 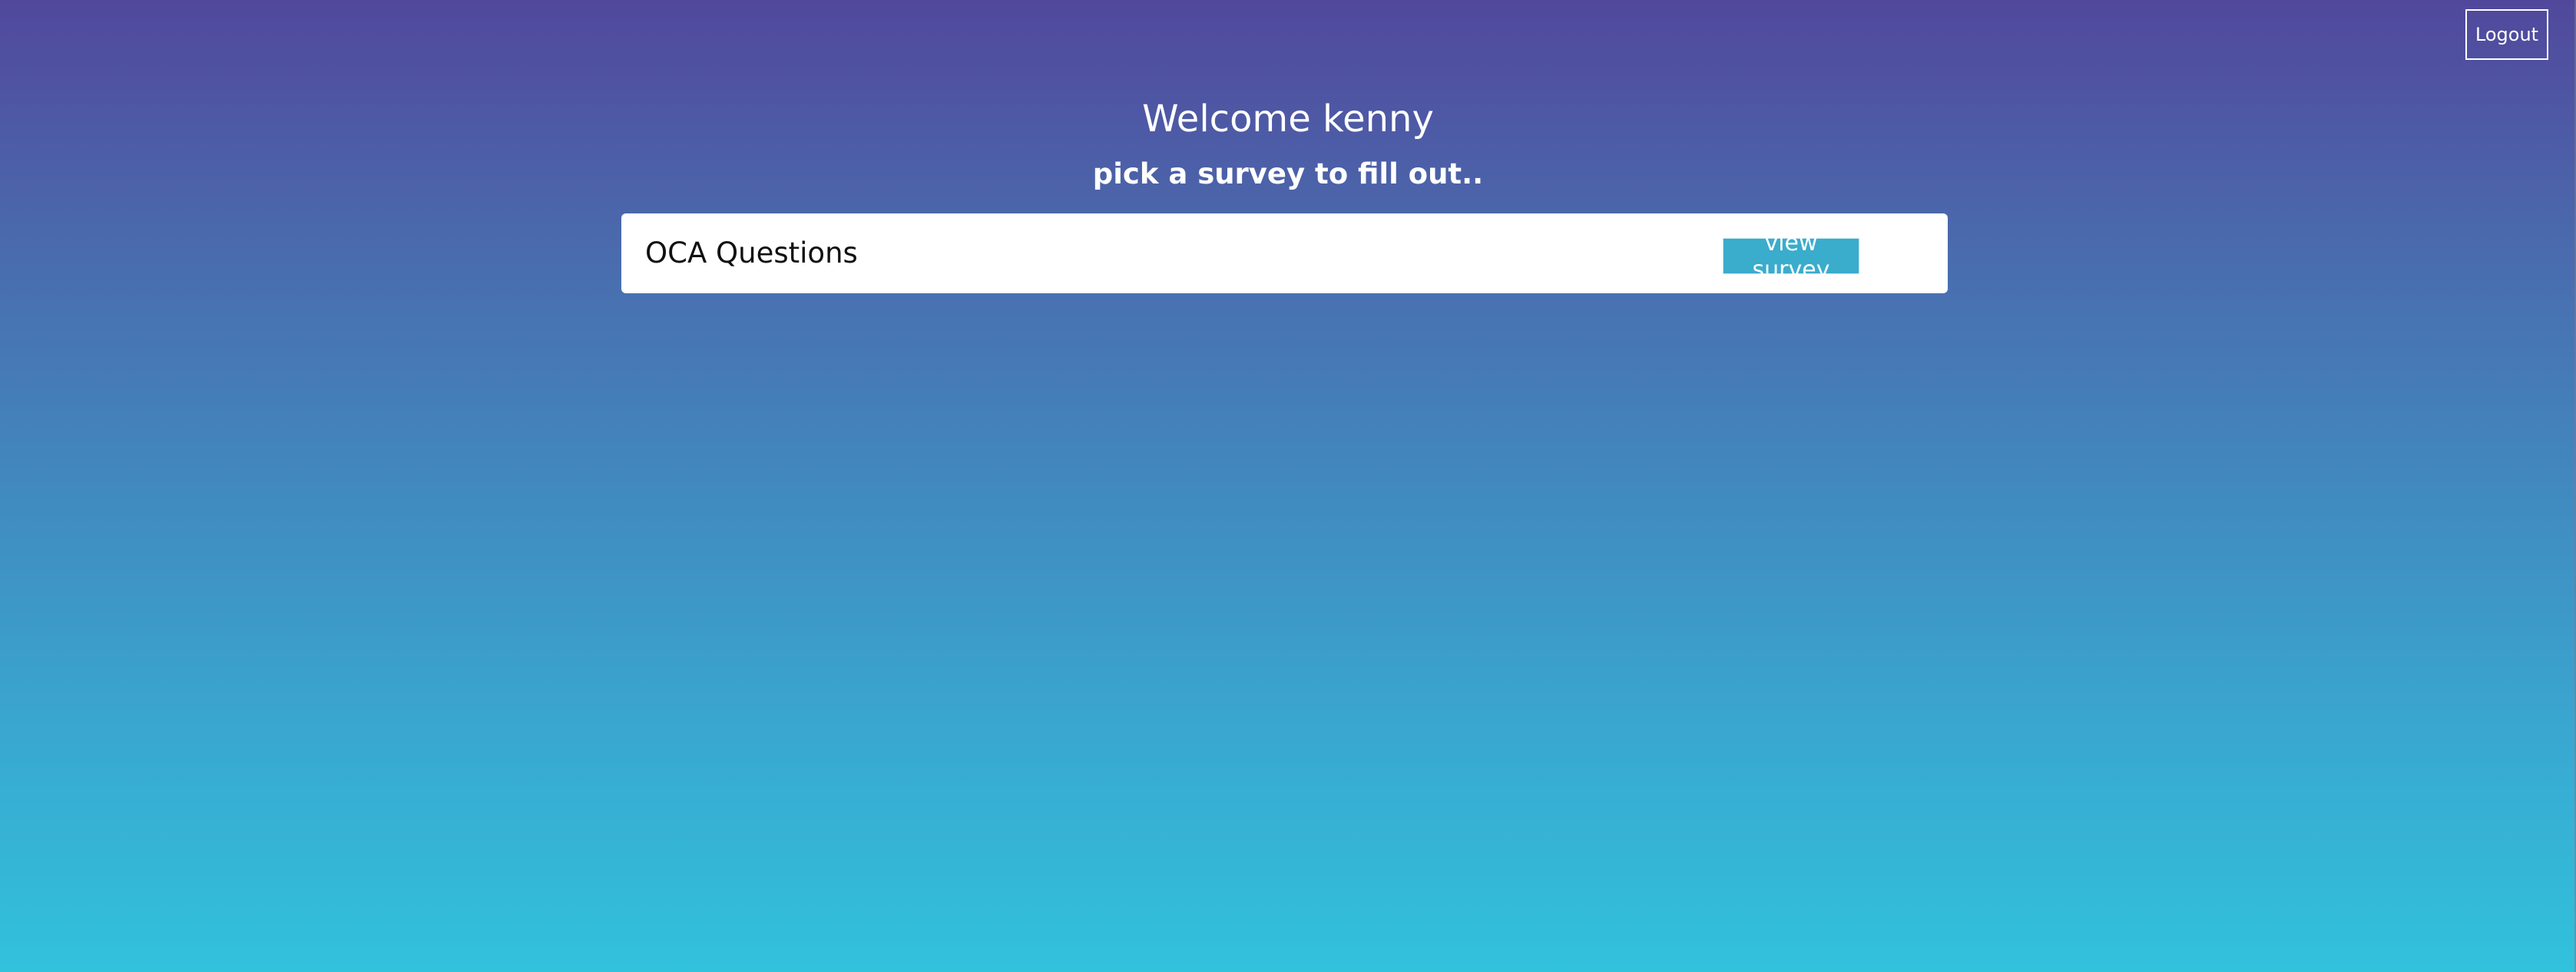 What do you see at coordinates (1288, 120) in the screenshot?
I see `page-title: Welcome kenny` at bounding box center [1288, 120].